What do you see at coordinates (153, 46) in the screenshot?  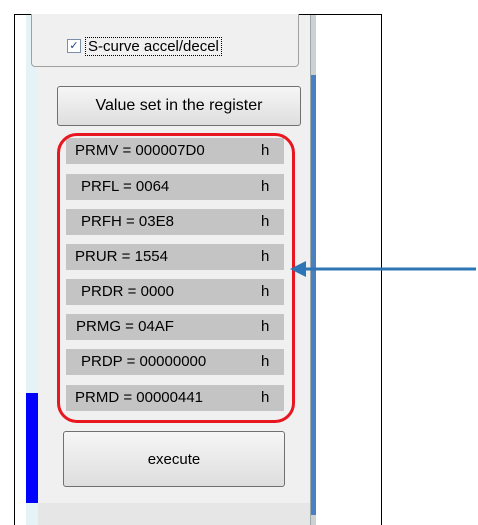 I see `s-curve-label: S-curve accel/decel` at bounding box center [153, 46].